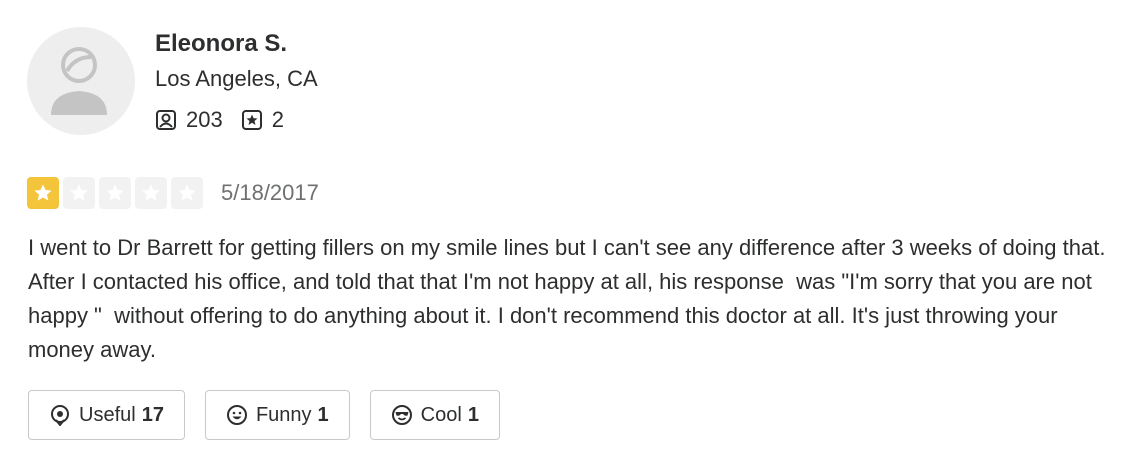 The height and width of the screenshot is (454, 1127). I want to click on funny-count: 1, so click(323, 414).